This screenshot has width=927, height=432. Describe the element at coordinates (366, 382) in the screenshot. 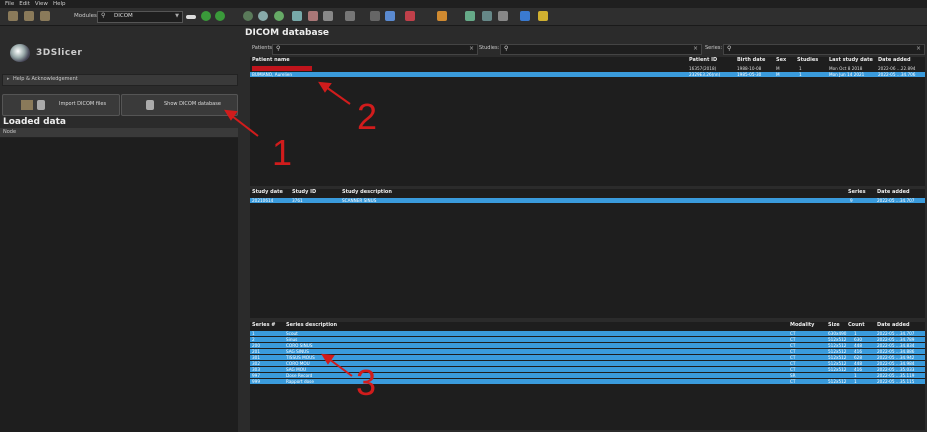

I see `annotation-3: 3` at that location.